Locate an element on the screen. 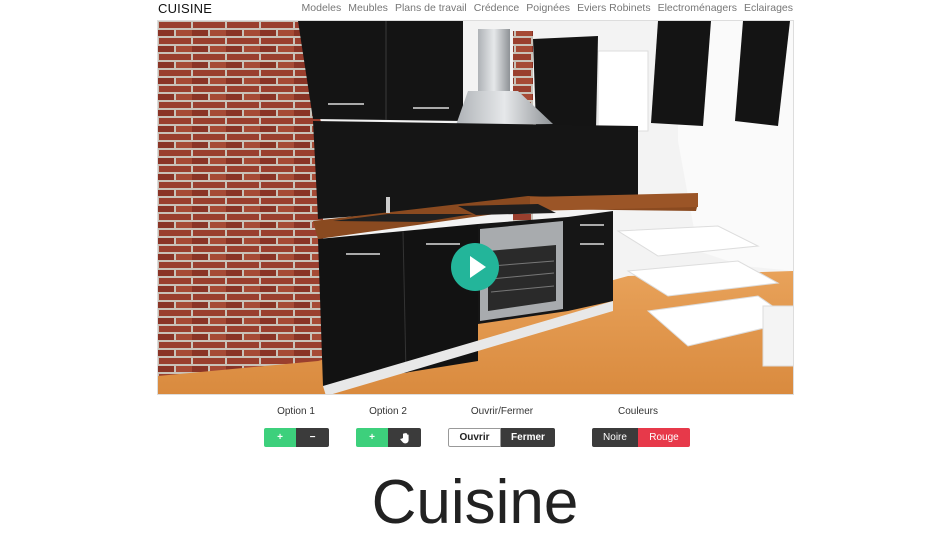 The height and width of the screenshot is (537, 950). nav-eviers-robinets: Eviers Robinets is located at coordinates (614, 8).